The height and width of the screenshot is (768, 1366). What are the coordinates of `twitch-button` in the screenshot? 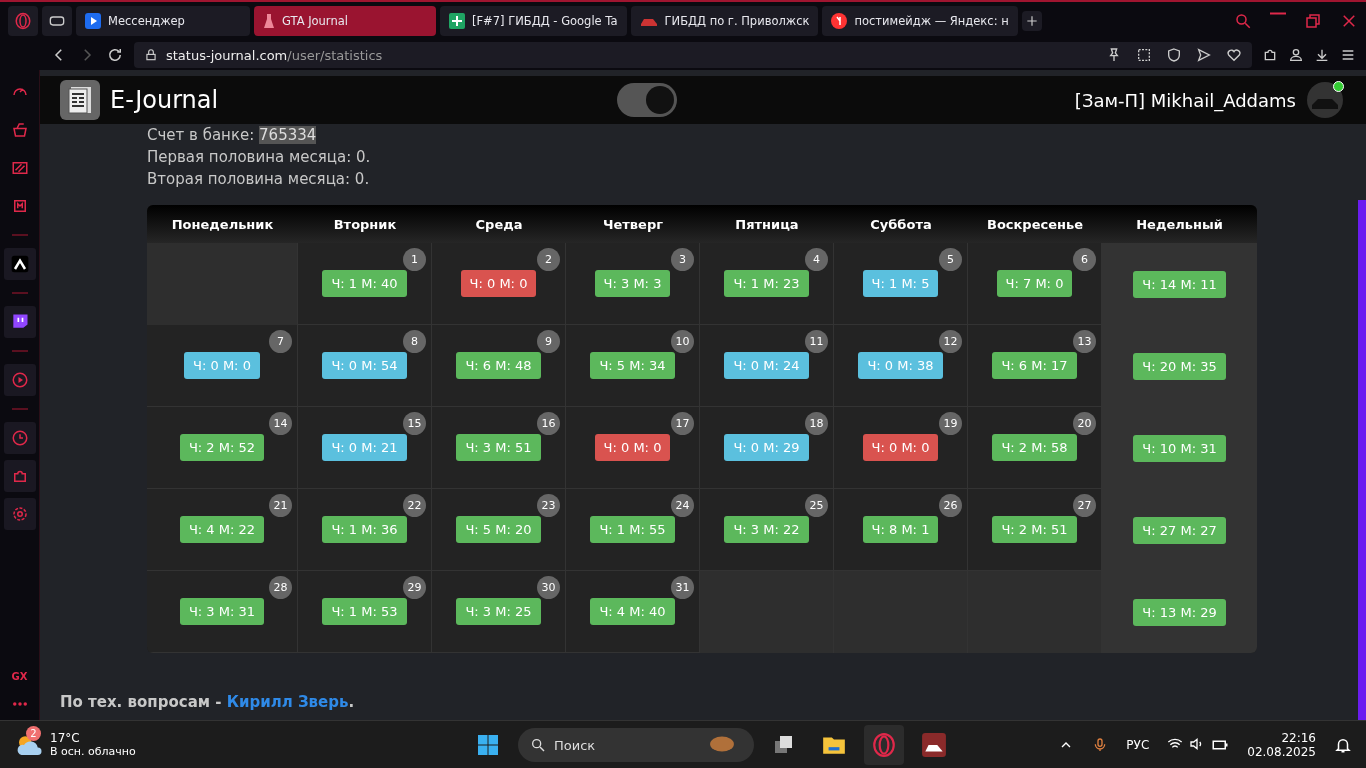 It's located at (19, 322).